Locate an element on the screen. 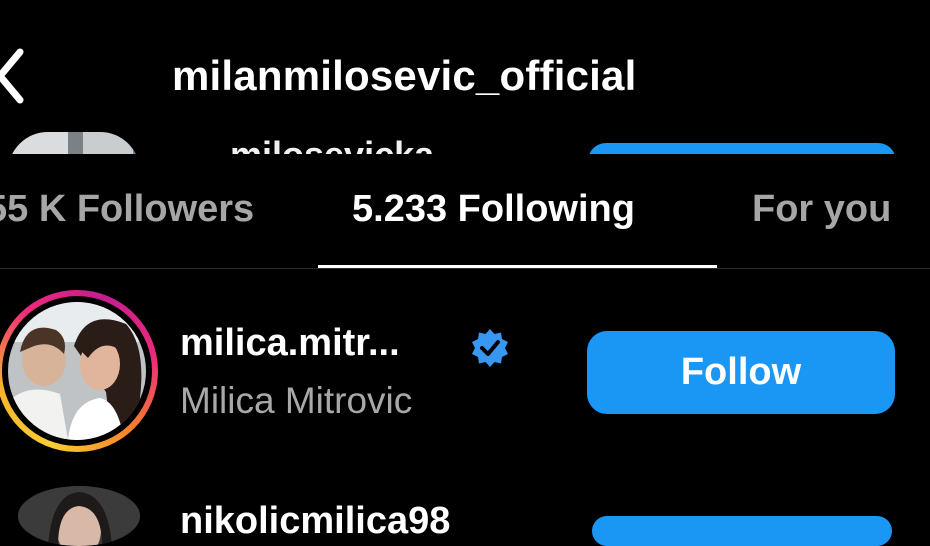  tab-for-you: For you is located at coordinates (821, 209).